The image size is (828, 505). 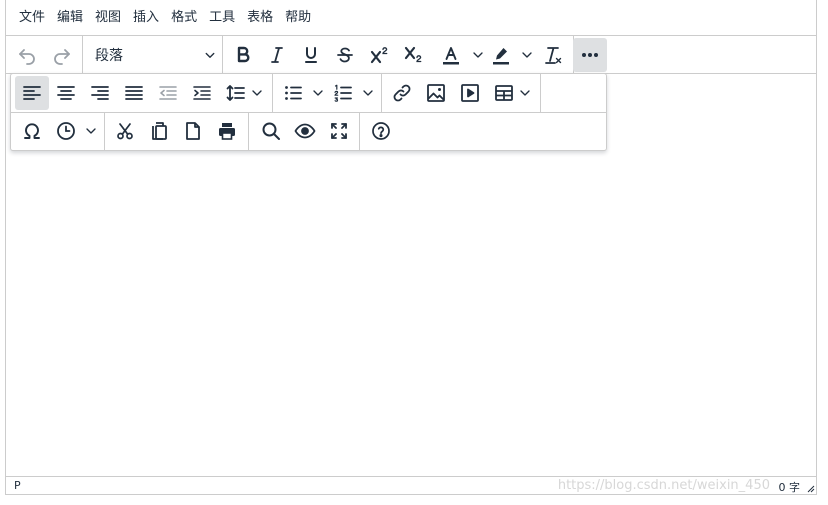 I want to click on bold-icon, so click(x=243, y=54).